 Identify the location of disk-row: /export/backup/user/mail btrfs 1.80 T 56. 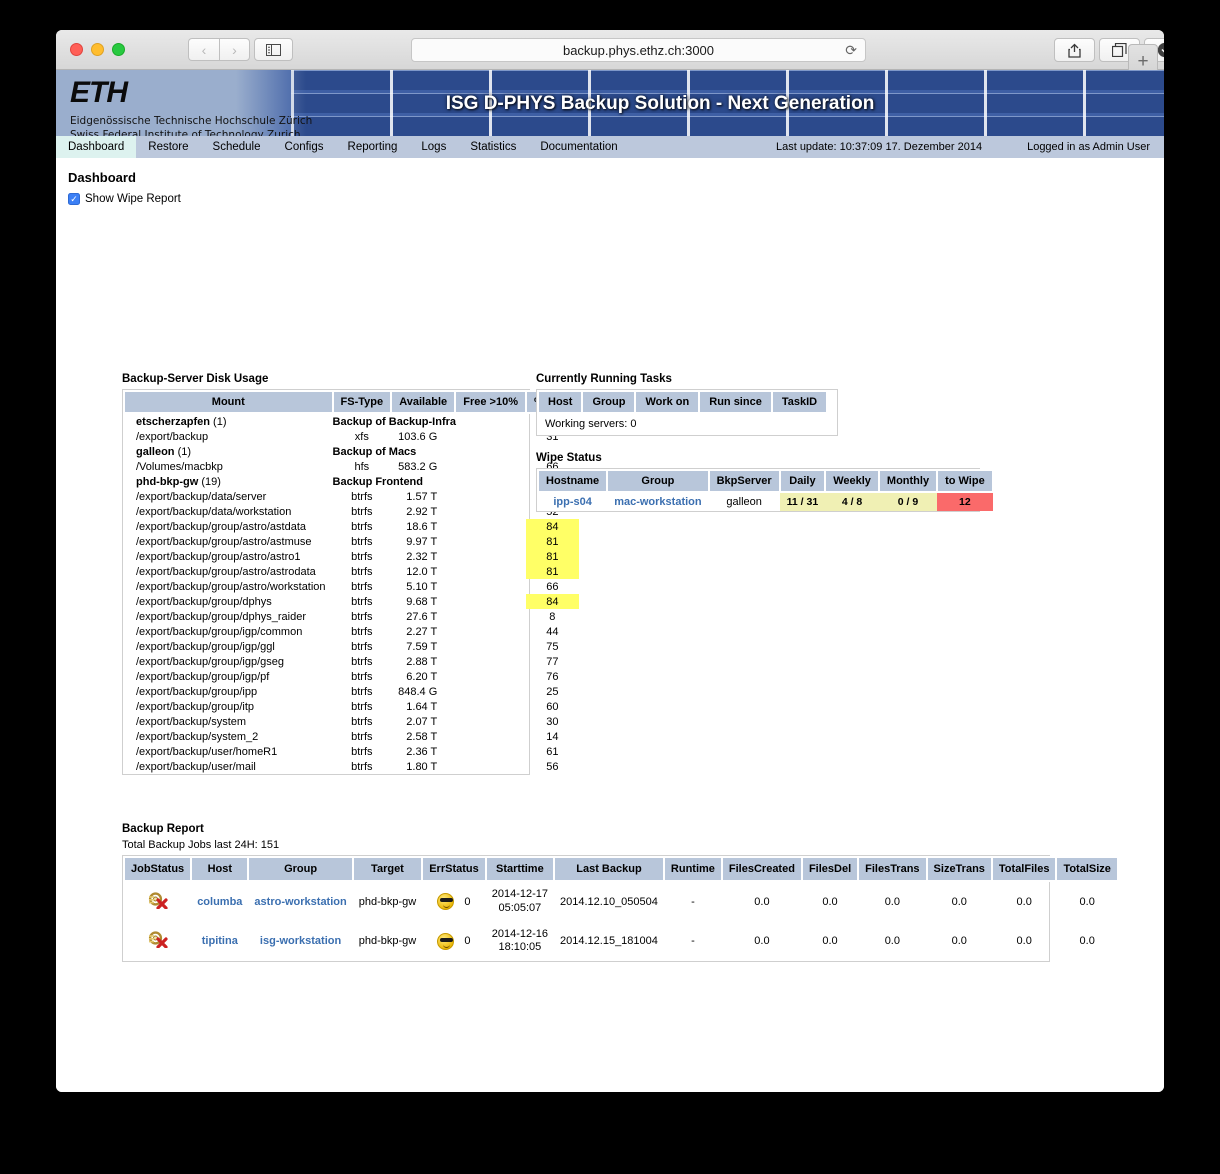
(351, 766).